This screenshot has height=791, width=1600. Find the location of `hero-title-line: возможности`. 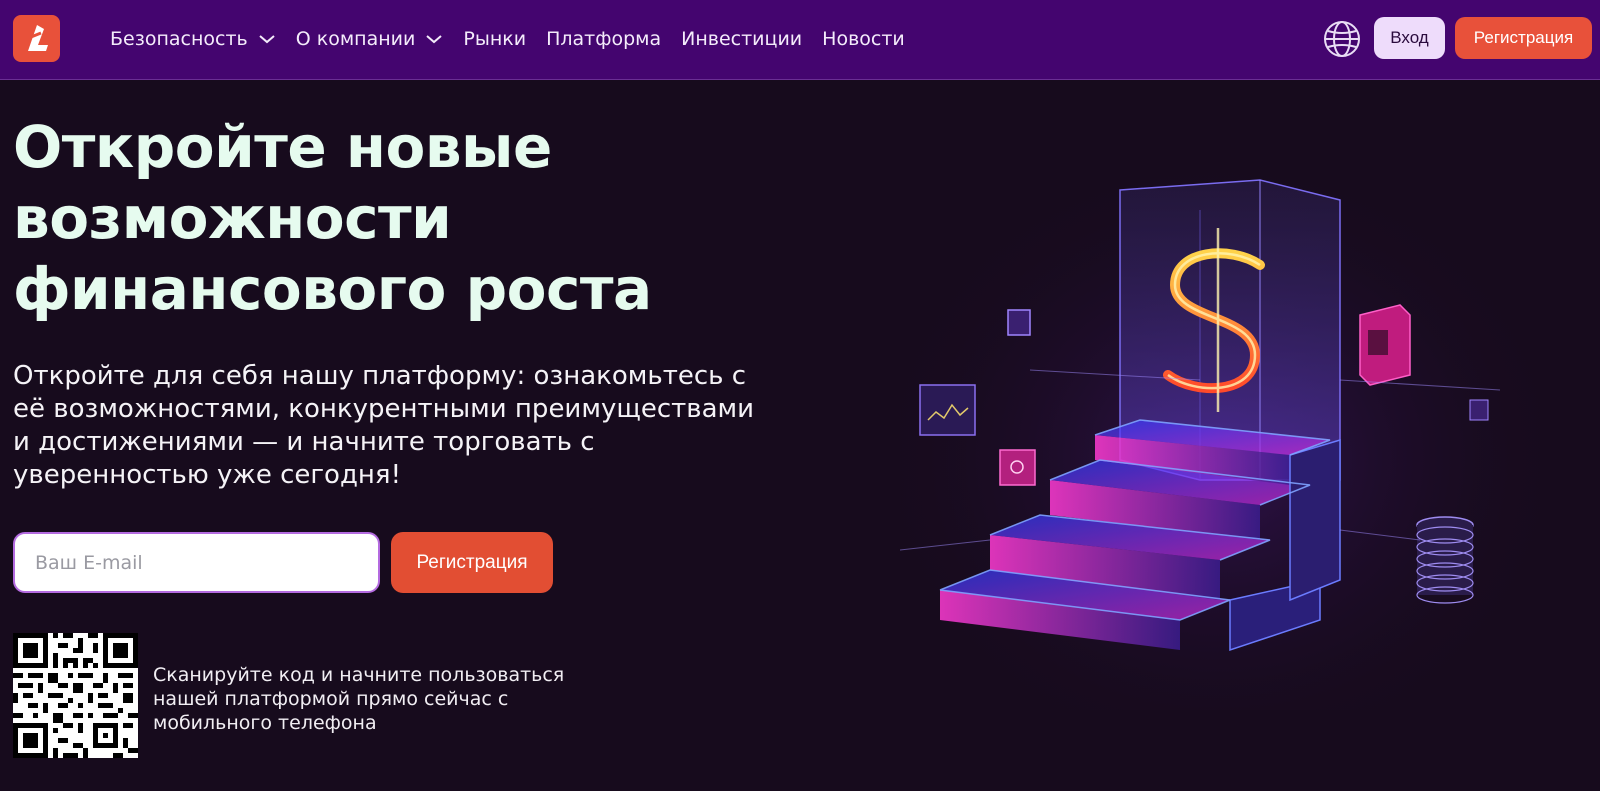

hero-title-line: возможности is located at coordinates (232, 218).